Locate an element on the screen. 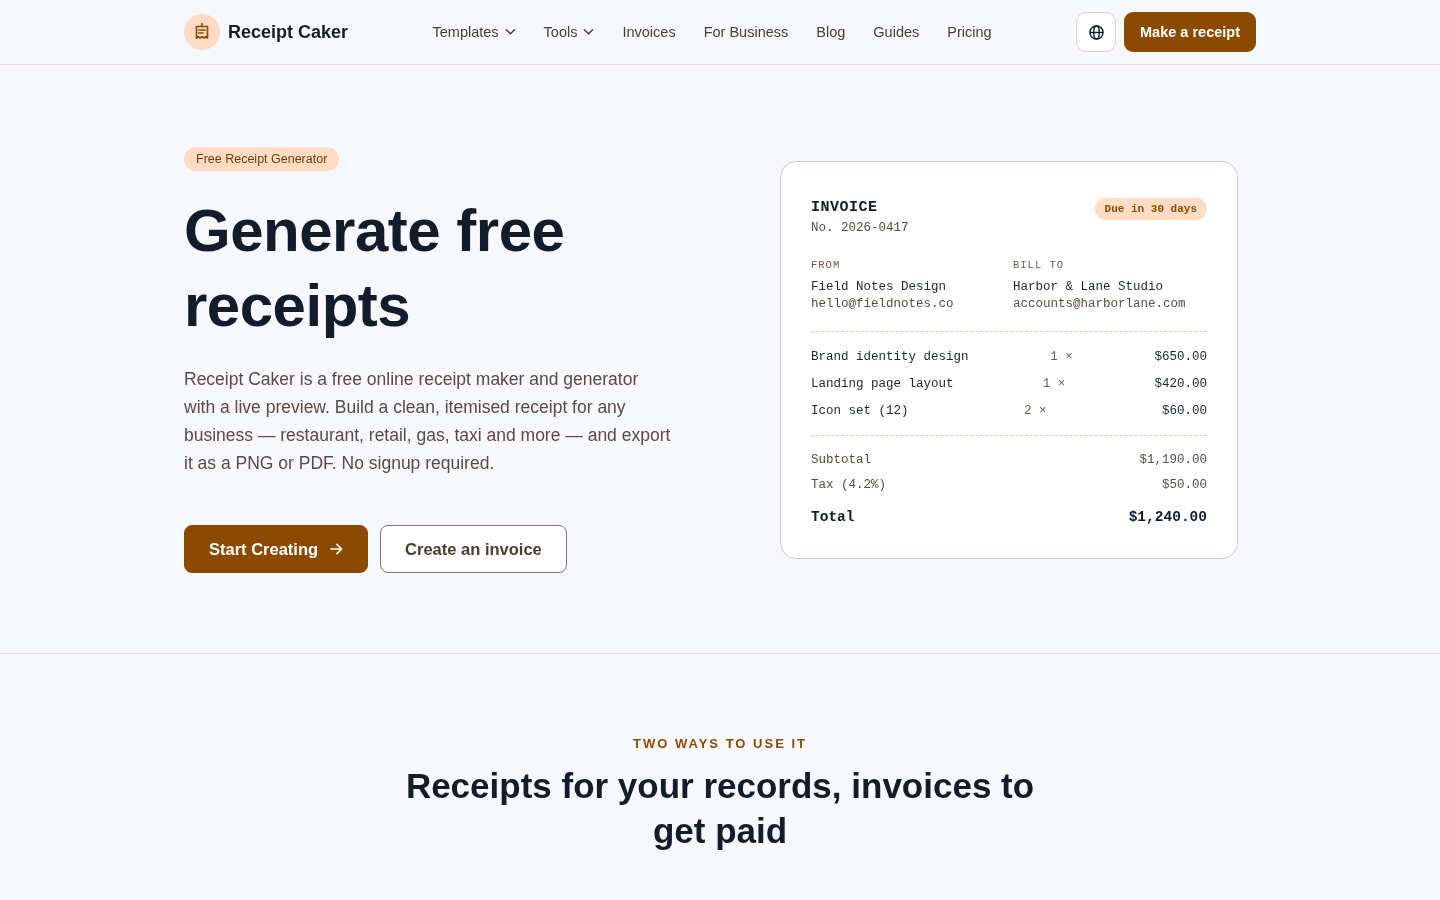 This screenshot has height=900, width=1440. party-label: FROM is located at coordinates (826, 265).